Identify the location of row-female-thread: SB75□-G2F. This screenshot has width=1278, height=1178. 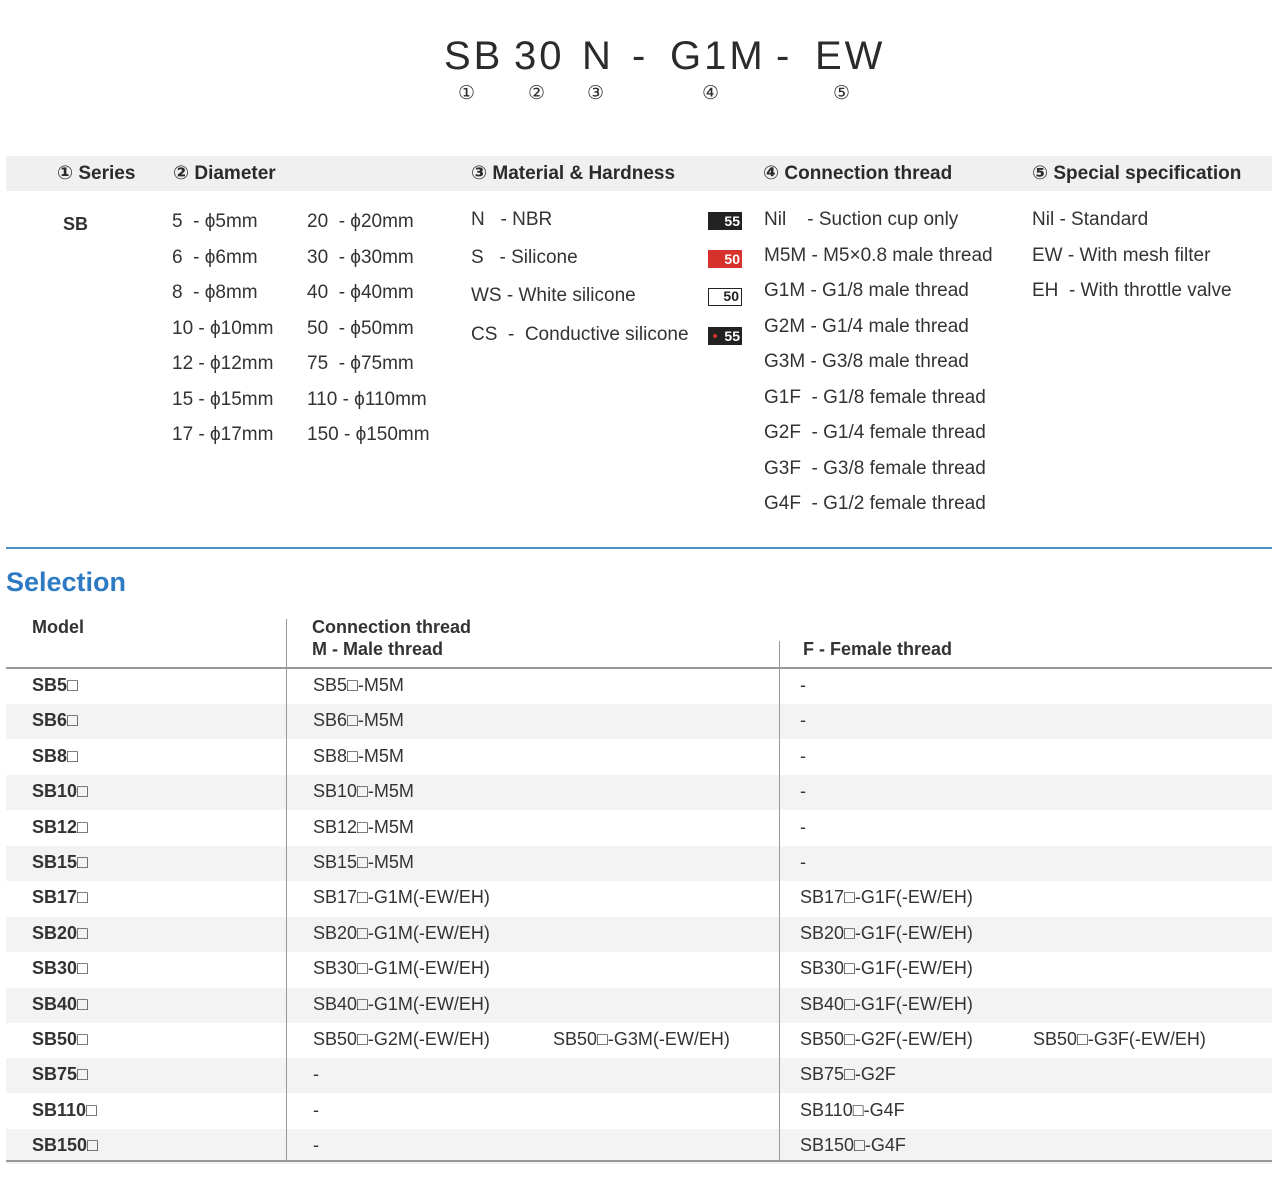
(848, 1074).